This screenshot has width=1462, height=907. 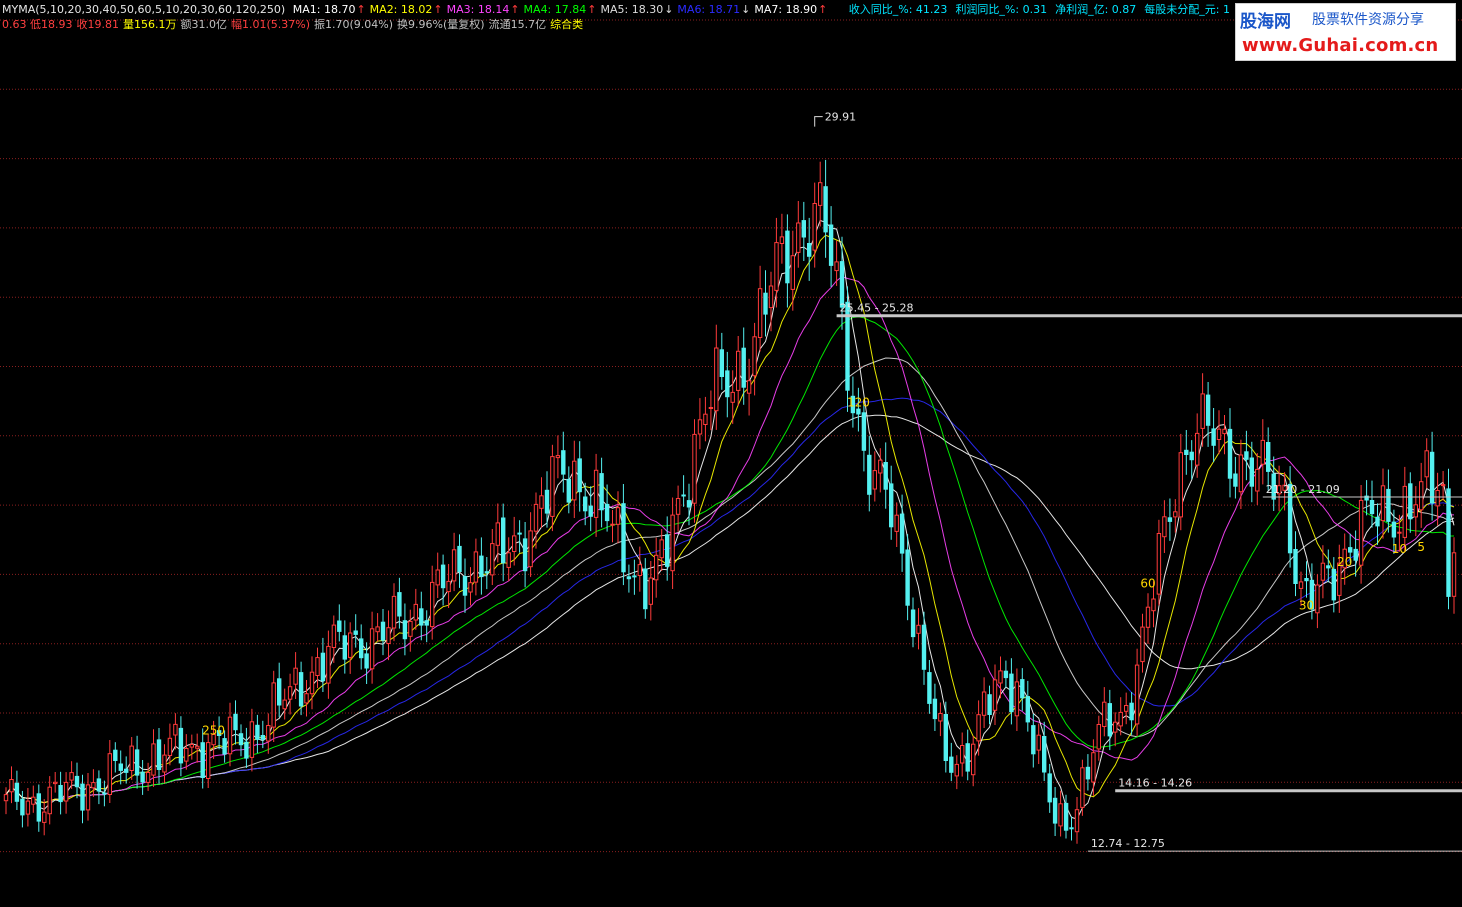 I want to click on price-range-label: 12.74 - 12.75, so click(x=1128, y=843).